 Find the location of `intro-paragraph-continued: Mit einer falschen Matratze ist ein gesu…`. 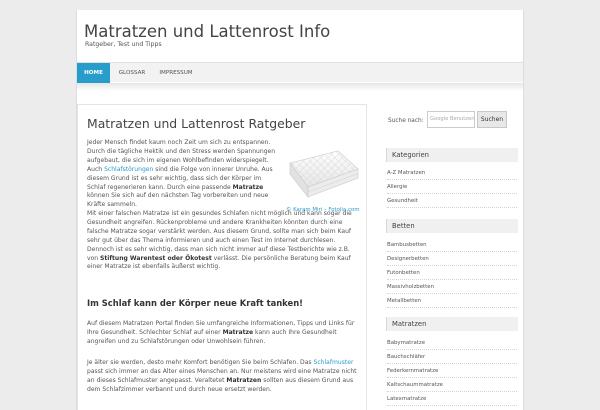

intro-paragraph-continued: Mit einer falschen Matratze ist ein gesu… is located at coordinates (222, 241).